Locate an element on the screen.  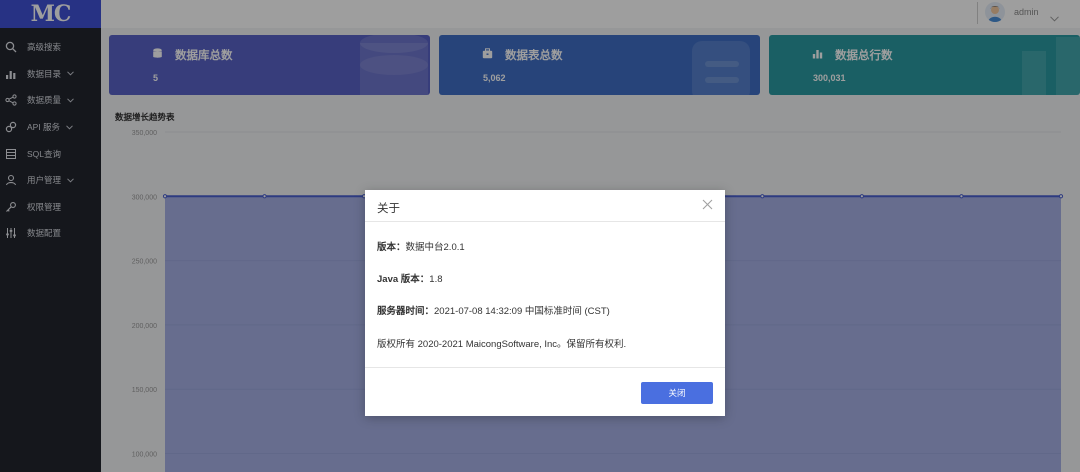
server-time-line: 服务器时间：2021-07-08 14:32:09 中国标准时间 (CST) is located at coordinates (493, 310).